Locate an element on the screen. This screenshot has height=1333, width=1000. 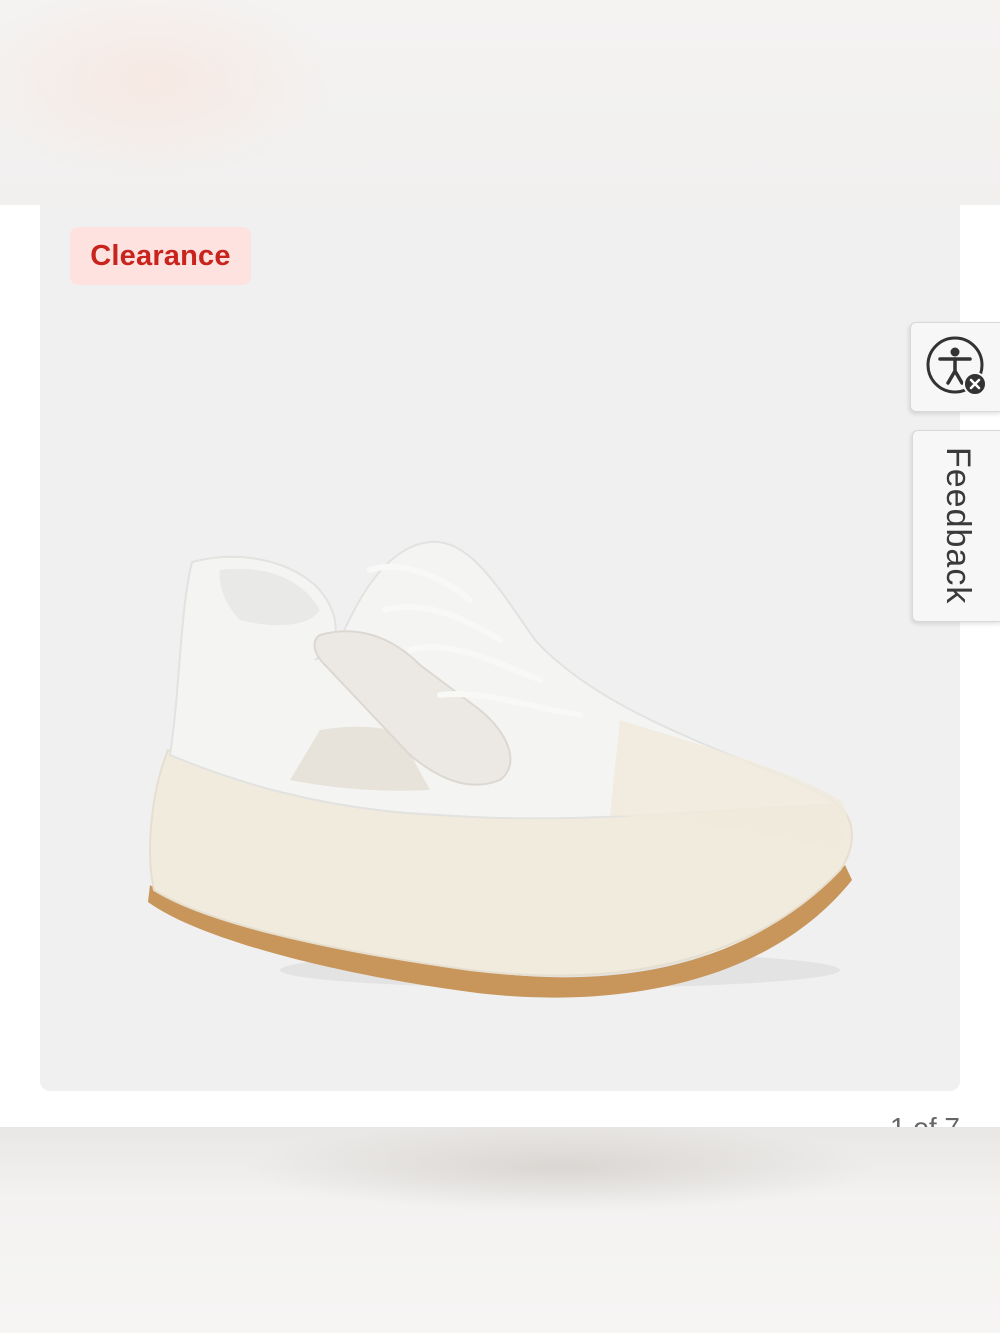
feedback-tab: Feedback is located at coordinates (956, 526).